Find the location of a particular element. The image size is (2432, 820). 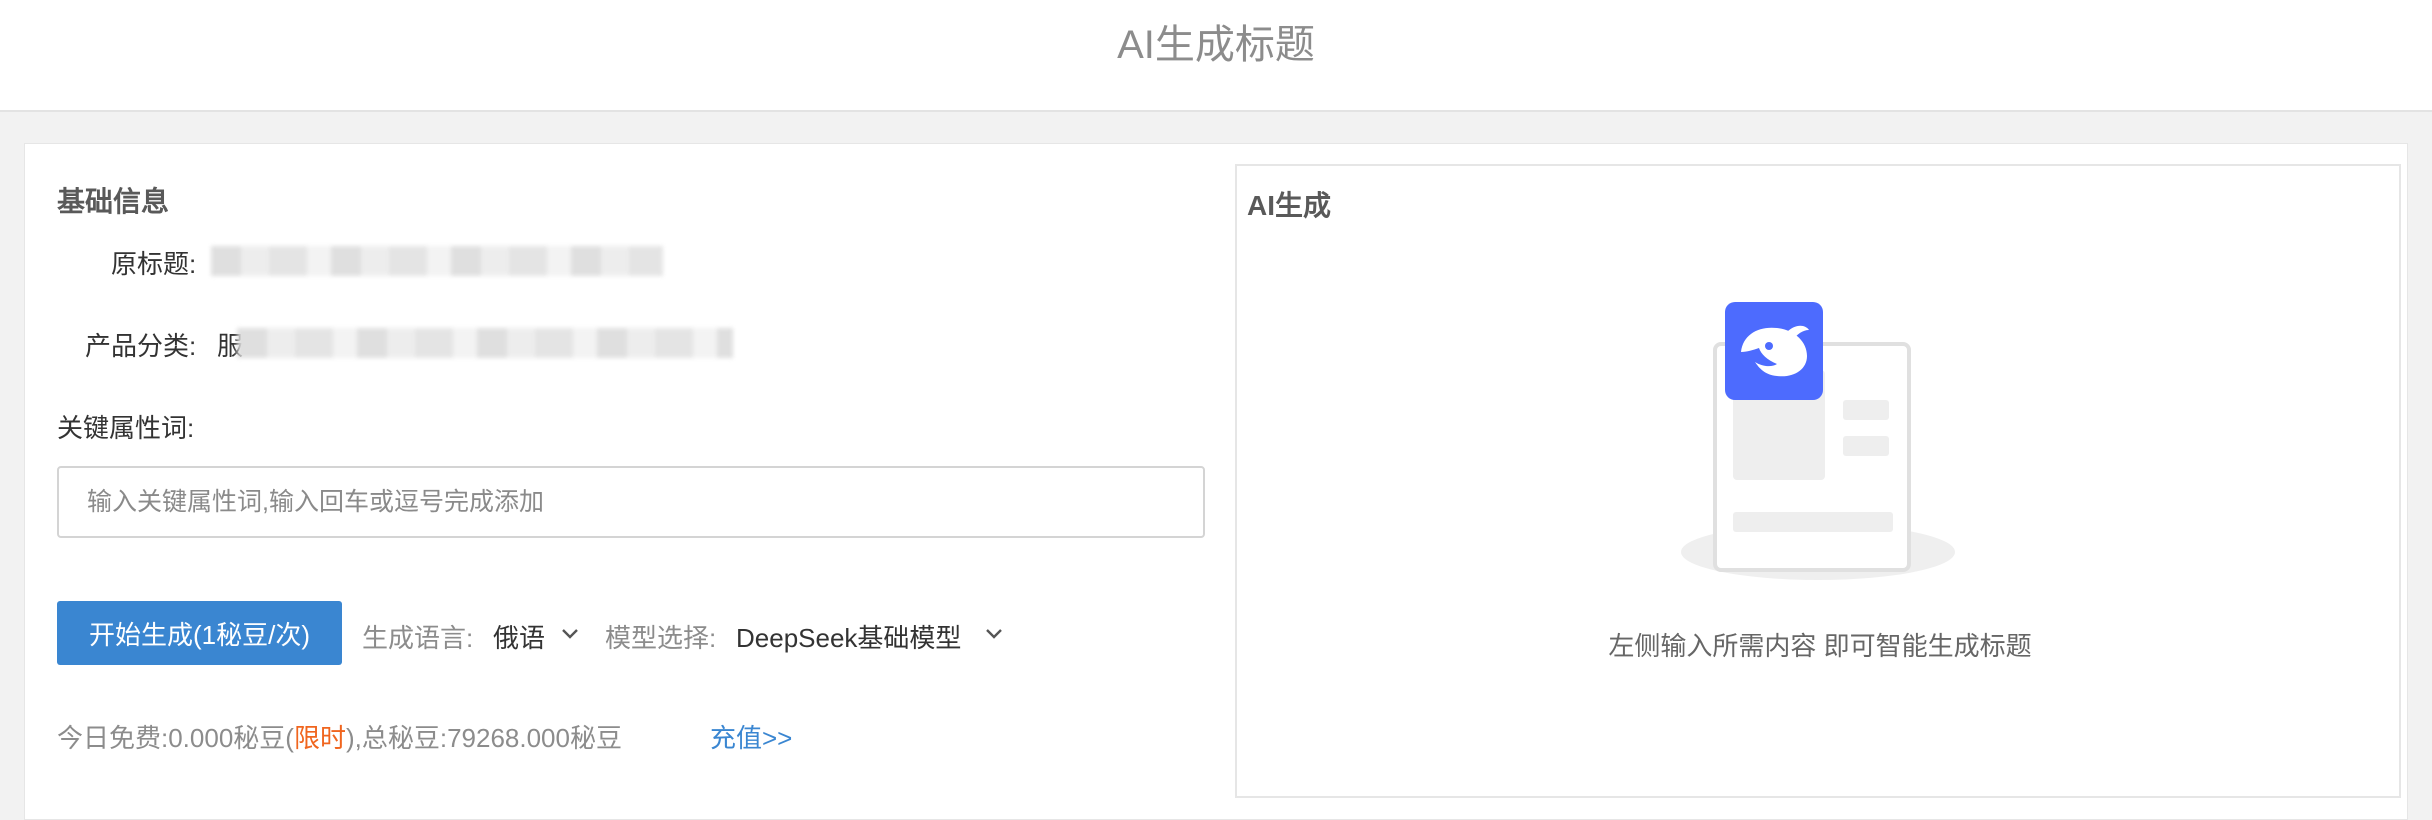

model-select: DeepSeek基础模型 is located at coordinates (848, 636).